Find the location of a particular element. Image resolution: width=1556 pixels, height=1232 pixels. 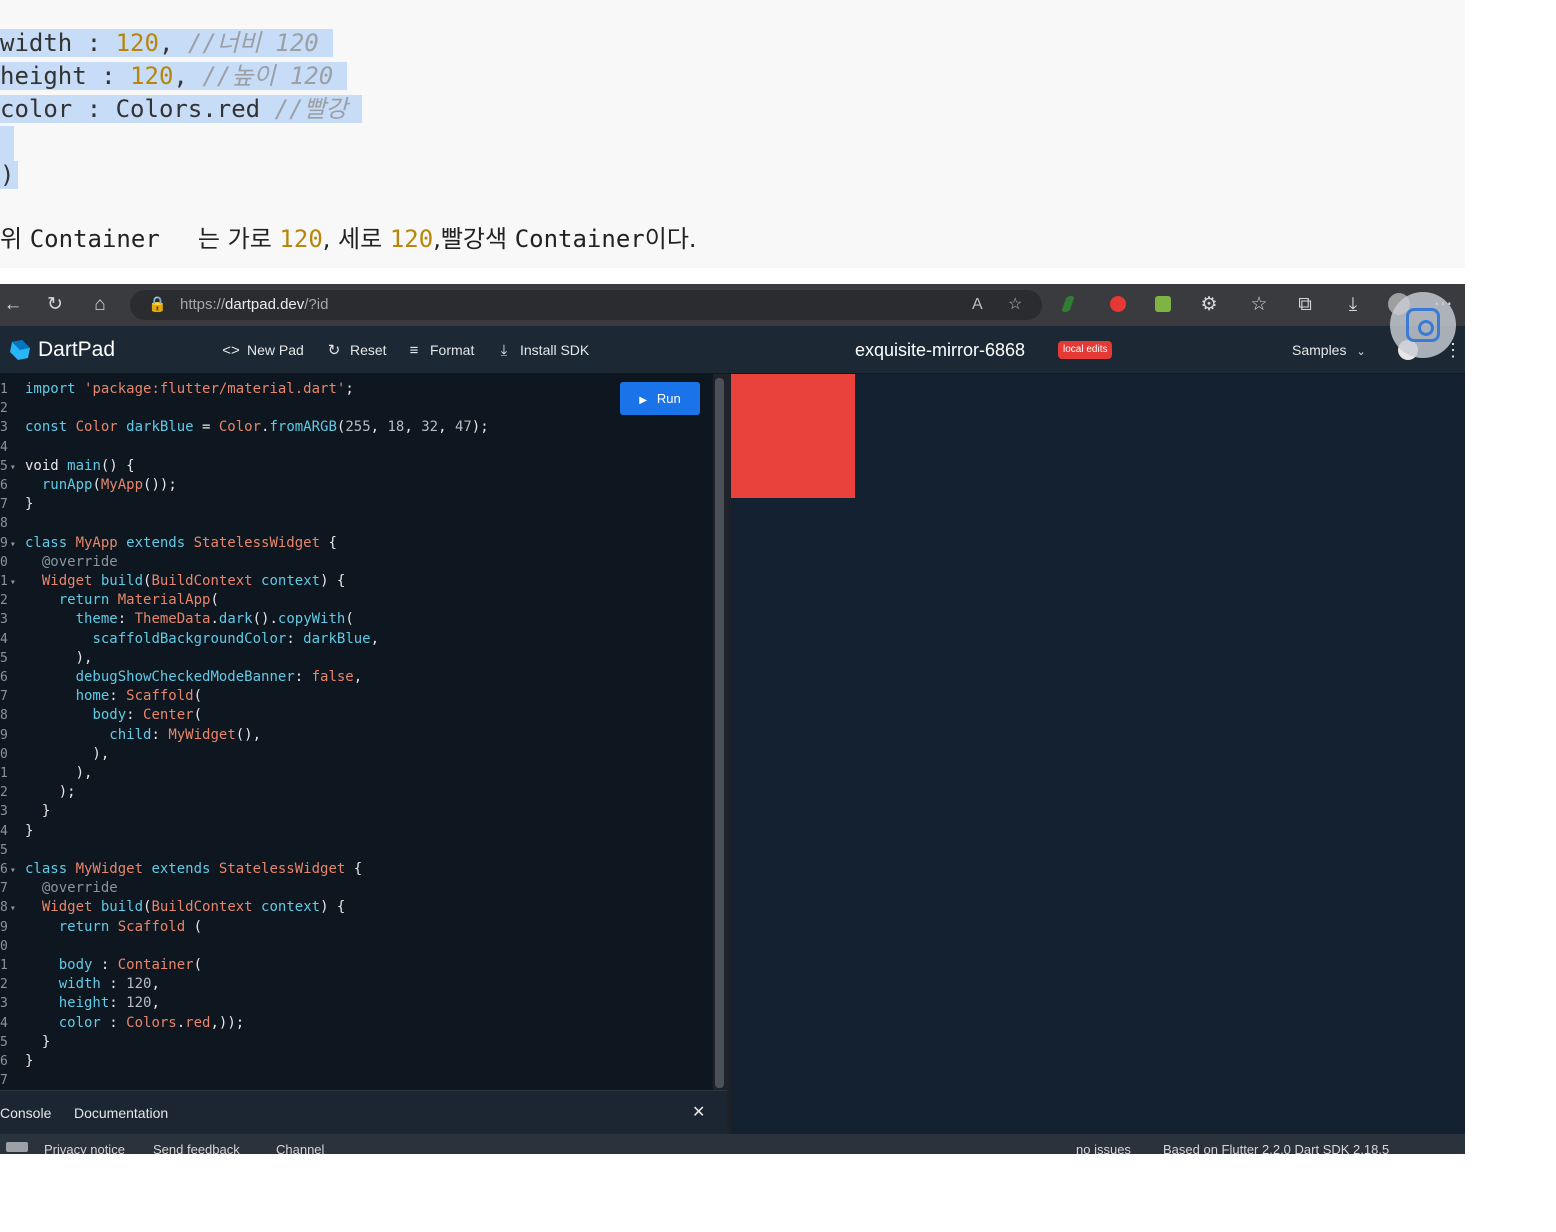

downloads-icon: ⤓ is located at coordinates (1353, 305).